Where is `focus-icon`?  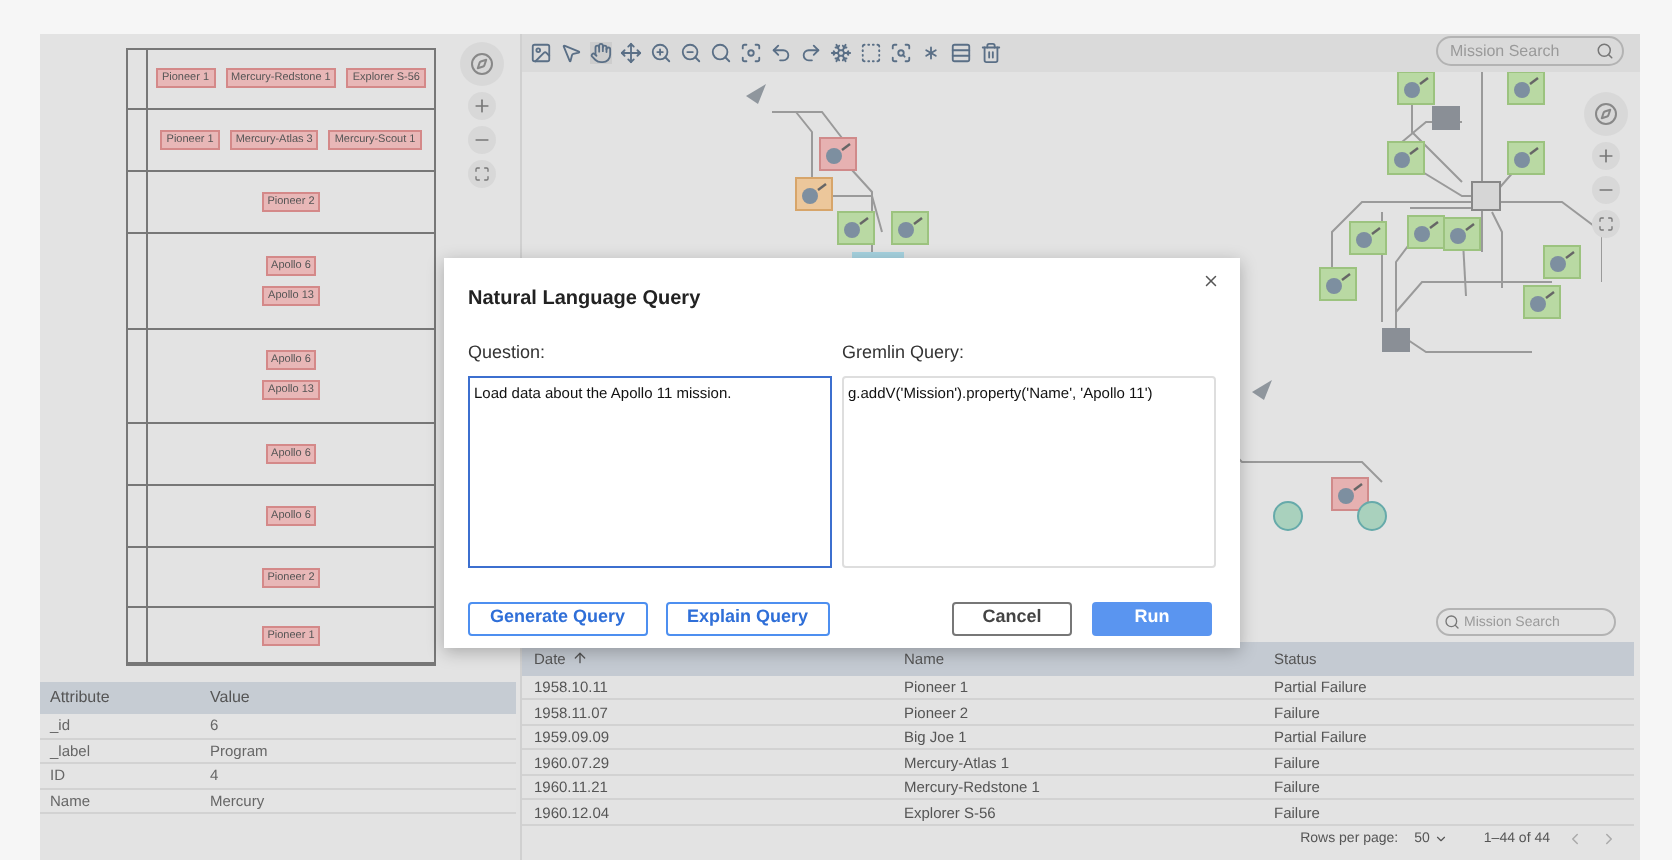 focus-icon is located at coordinates (751, 52).